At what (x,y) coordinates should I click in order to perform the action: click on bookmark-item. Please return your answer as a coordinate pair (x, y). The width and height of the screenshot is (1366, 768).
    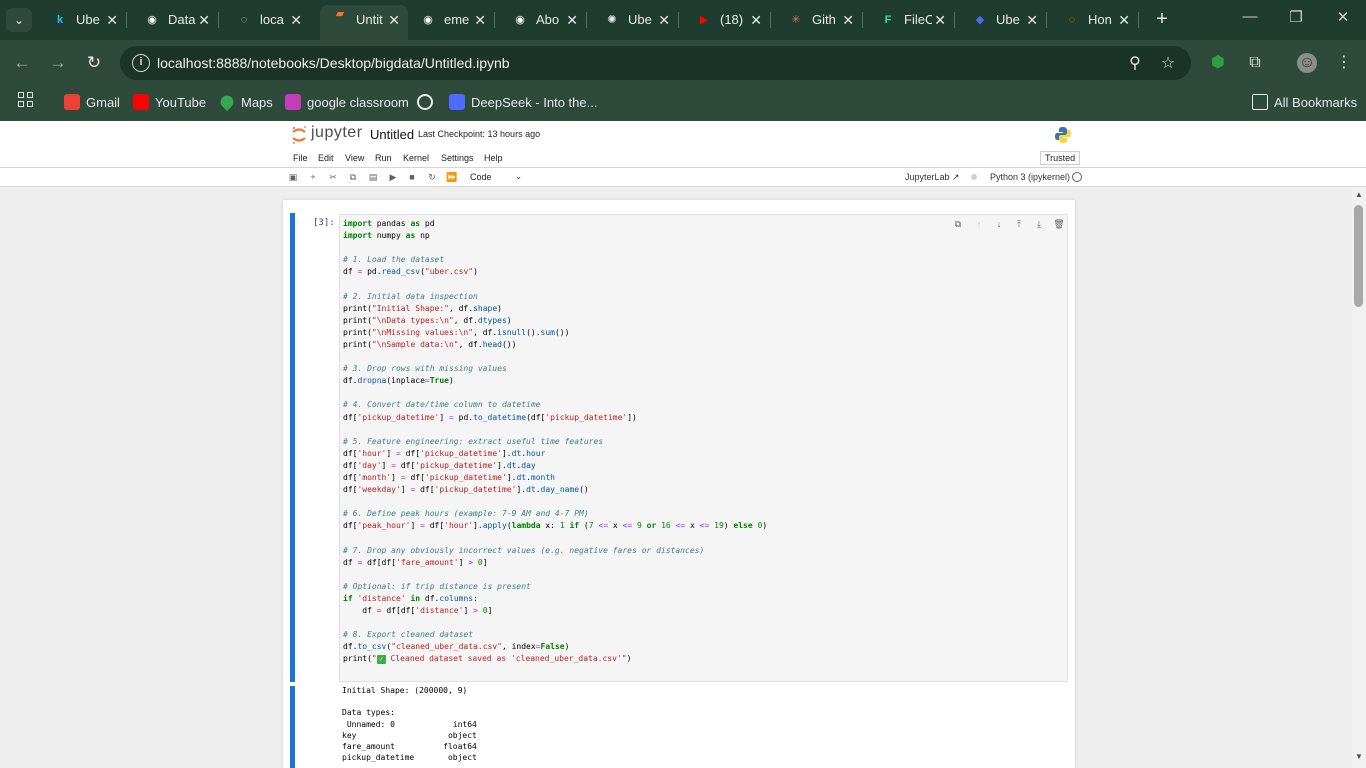
    Looking at the image, I should click on (428, 103).